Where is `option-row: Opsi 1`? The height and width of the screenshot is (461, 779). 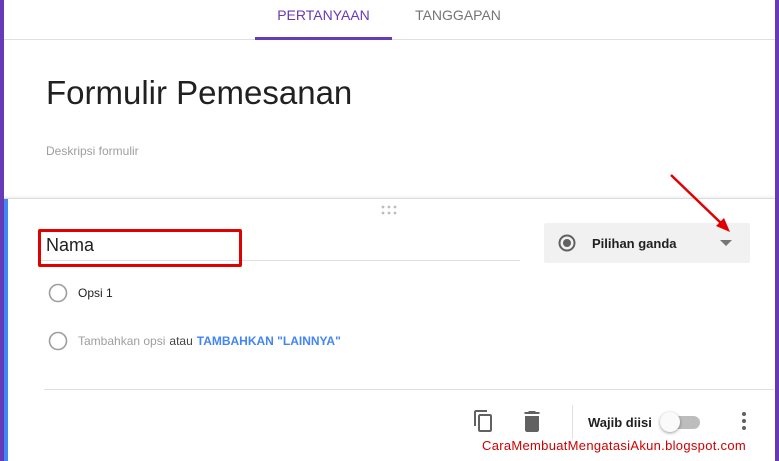
option-row: Opsi 1 is located at coordinates (80, 293).